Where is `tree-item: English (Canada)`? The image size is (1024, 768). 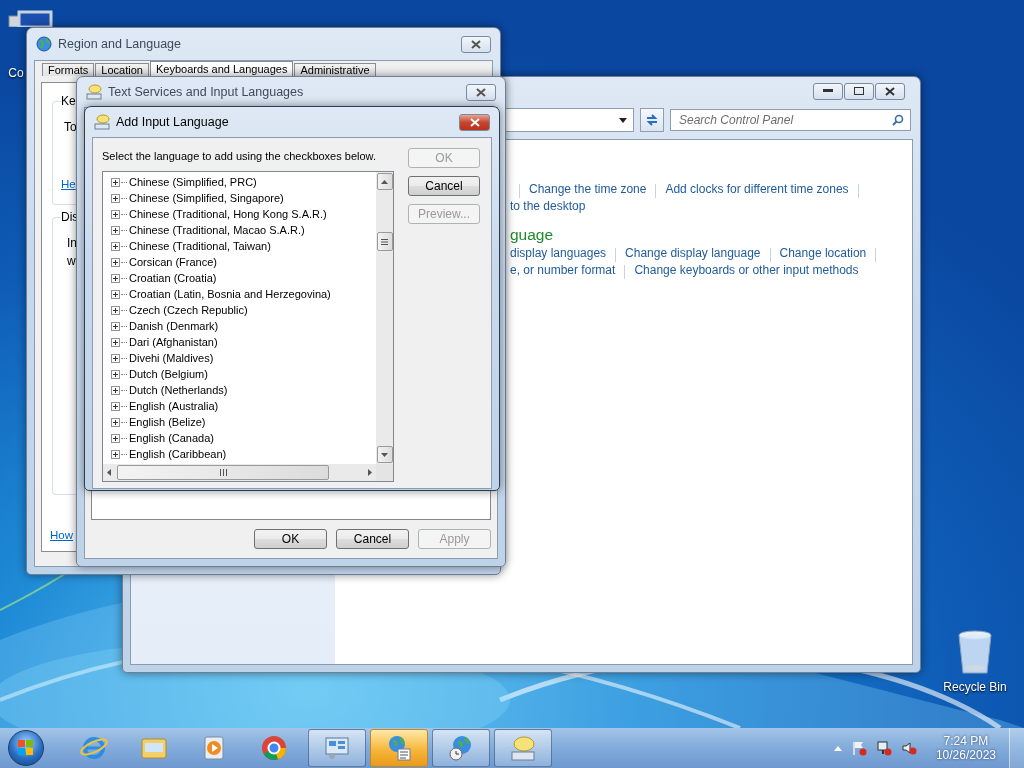
tree-item: English (Canada) is located at coordinates (171, 438).